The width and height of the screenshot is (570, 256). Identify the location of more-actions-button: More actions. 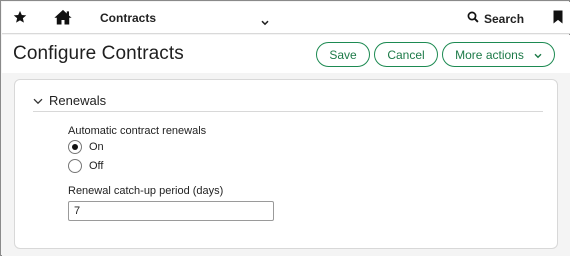
(498, 54).